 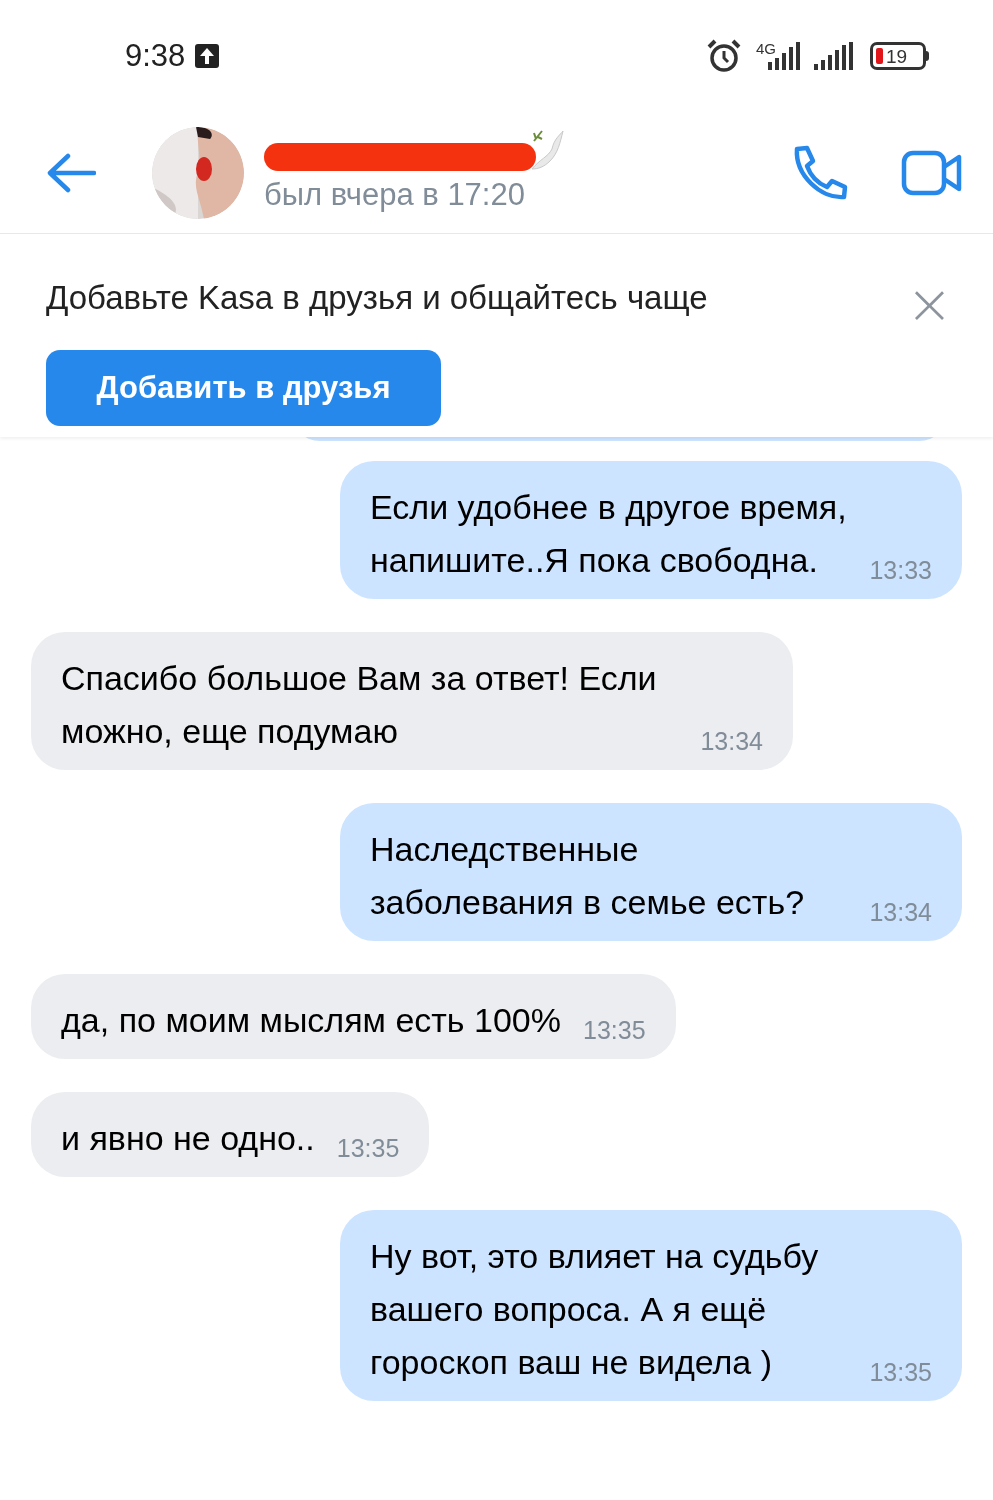 I want to click on signal-icon, so click(x=835, y=56).